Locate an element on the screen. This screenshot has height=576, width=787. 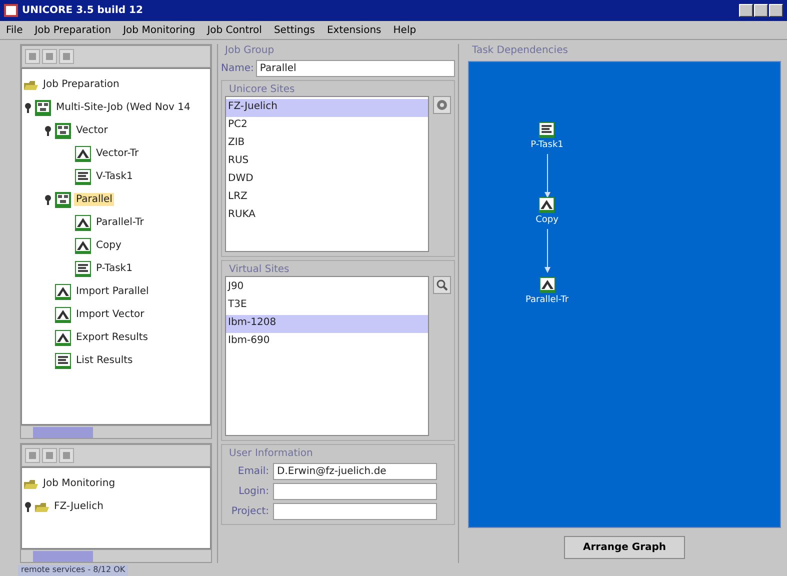
arrange-graph-button: Arrange Graph is located at coordinates (625, 547).